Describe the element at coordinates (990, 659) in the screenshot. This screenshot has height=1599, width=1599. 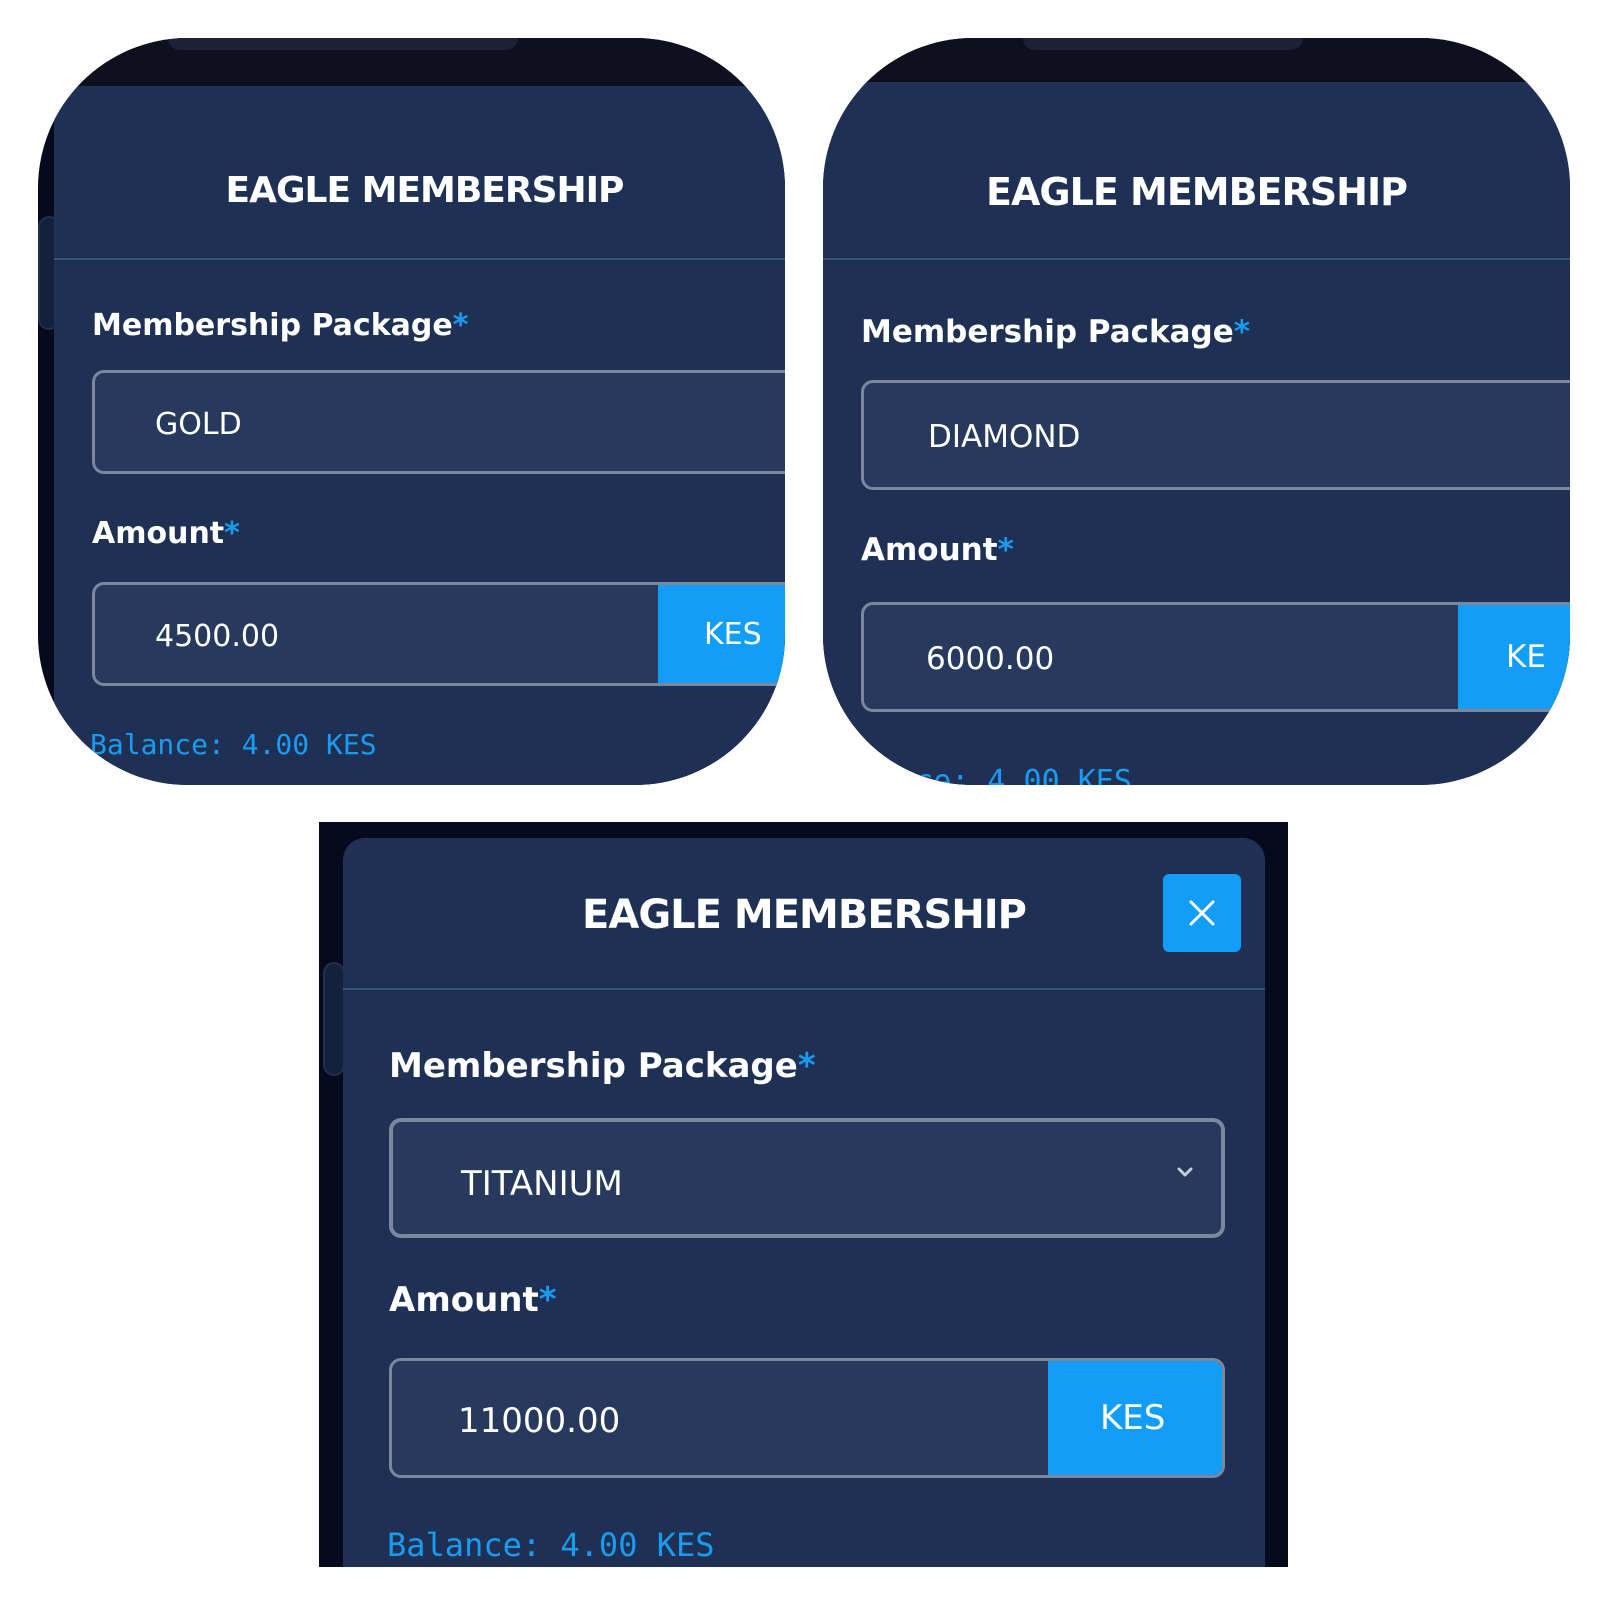
I see `amount-input-value: 6000.00` at that location.